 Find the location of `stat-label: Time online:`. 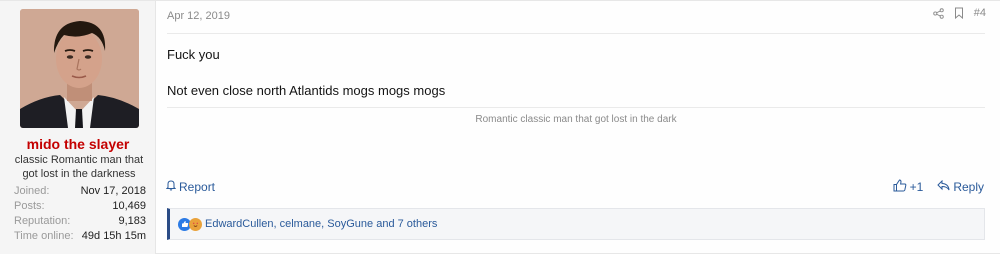

stat-label: Time online: is located at coordinates (44, 236).